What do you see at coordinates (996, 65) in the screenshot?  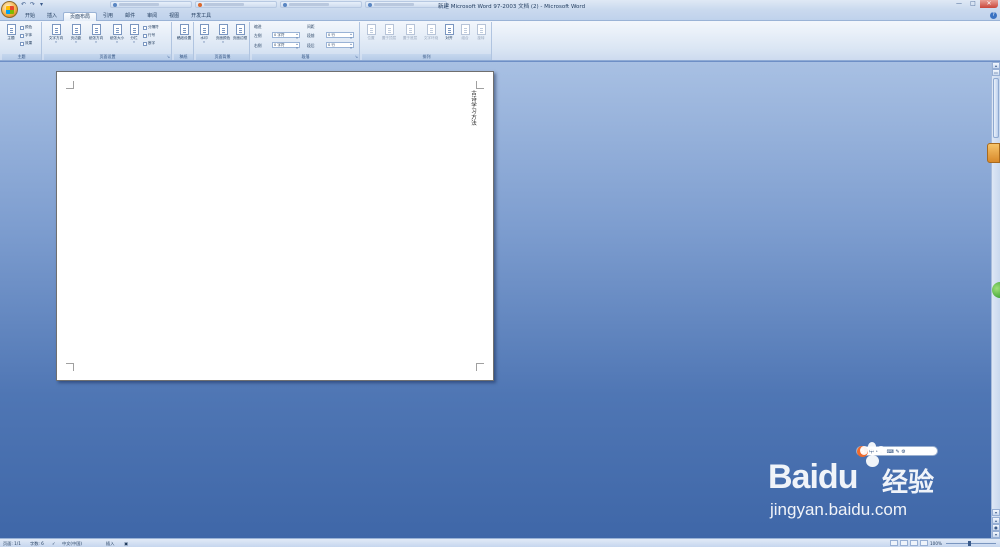 I see `scroll-up-button: ▴` at bounding box center [996, 65].